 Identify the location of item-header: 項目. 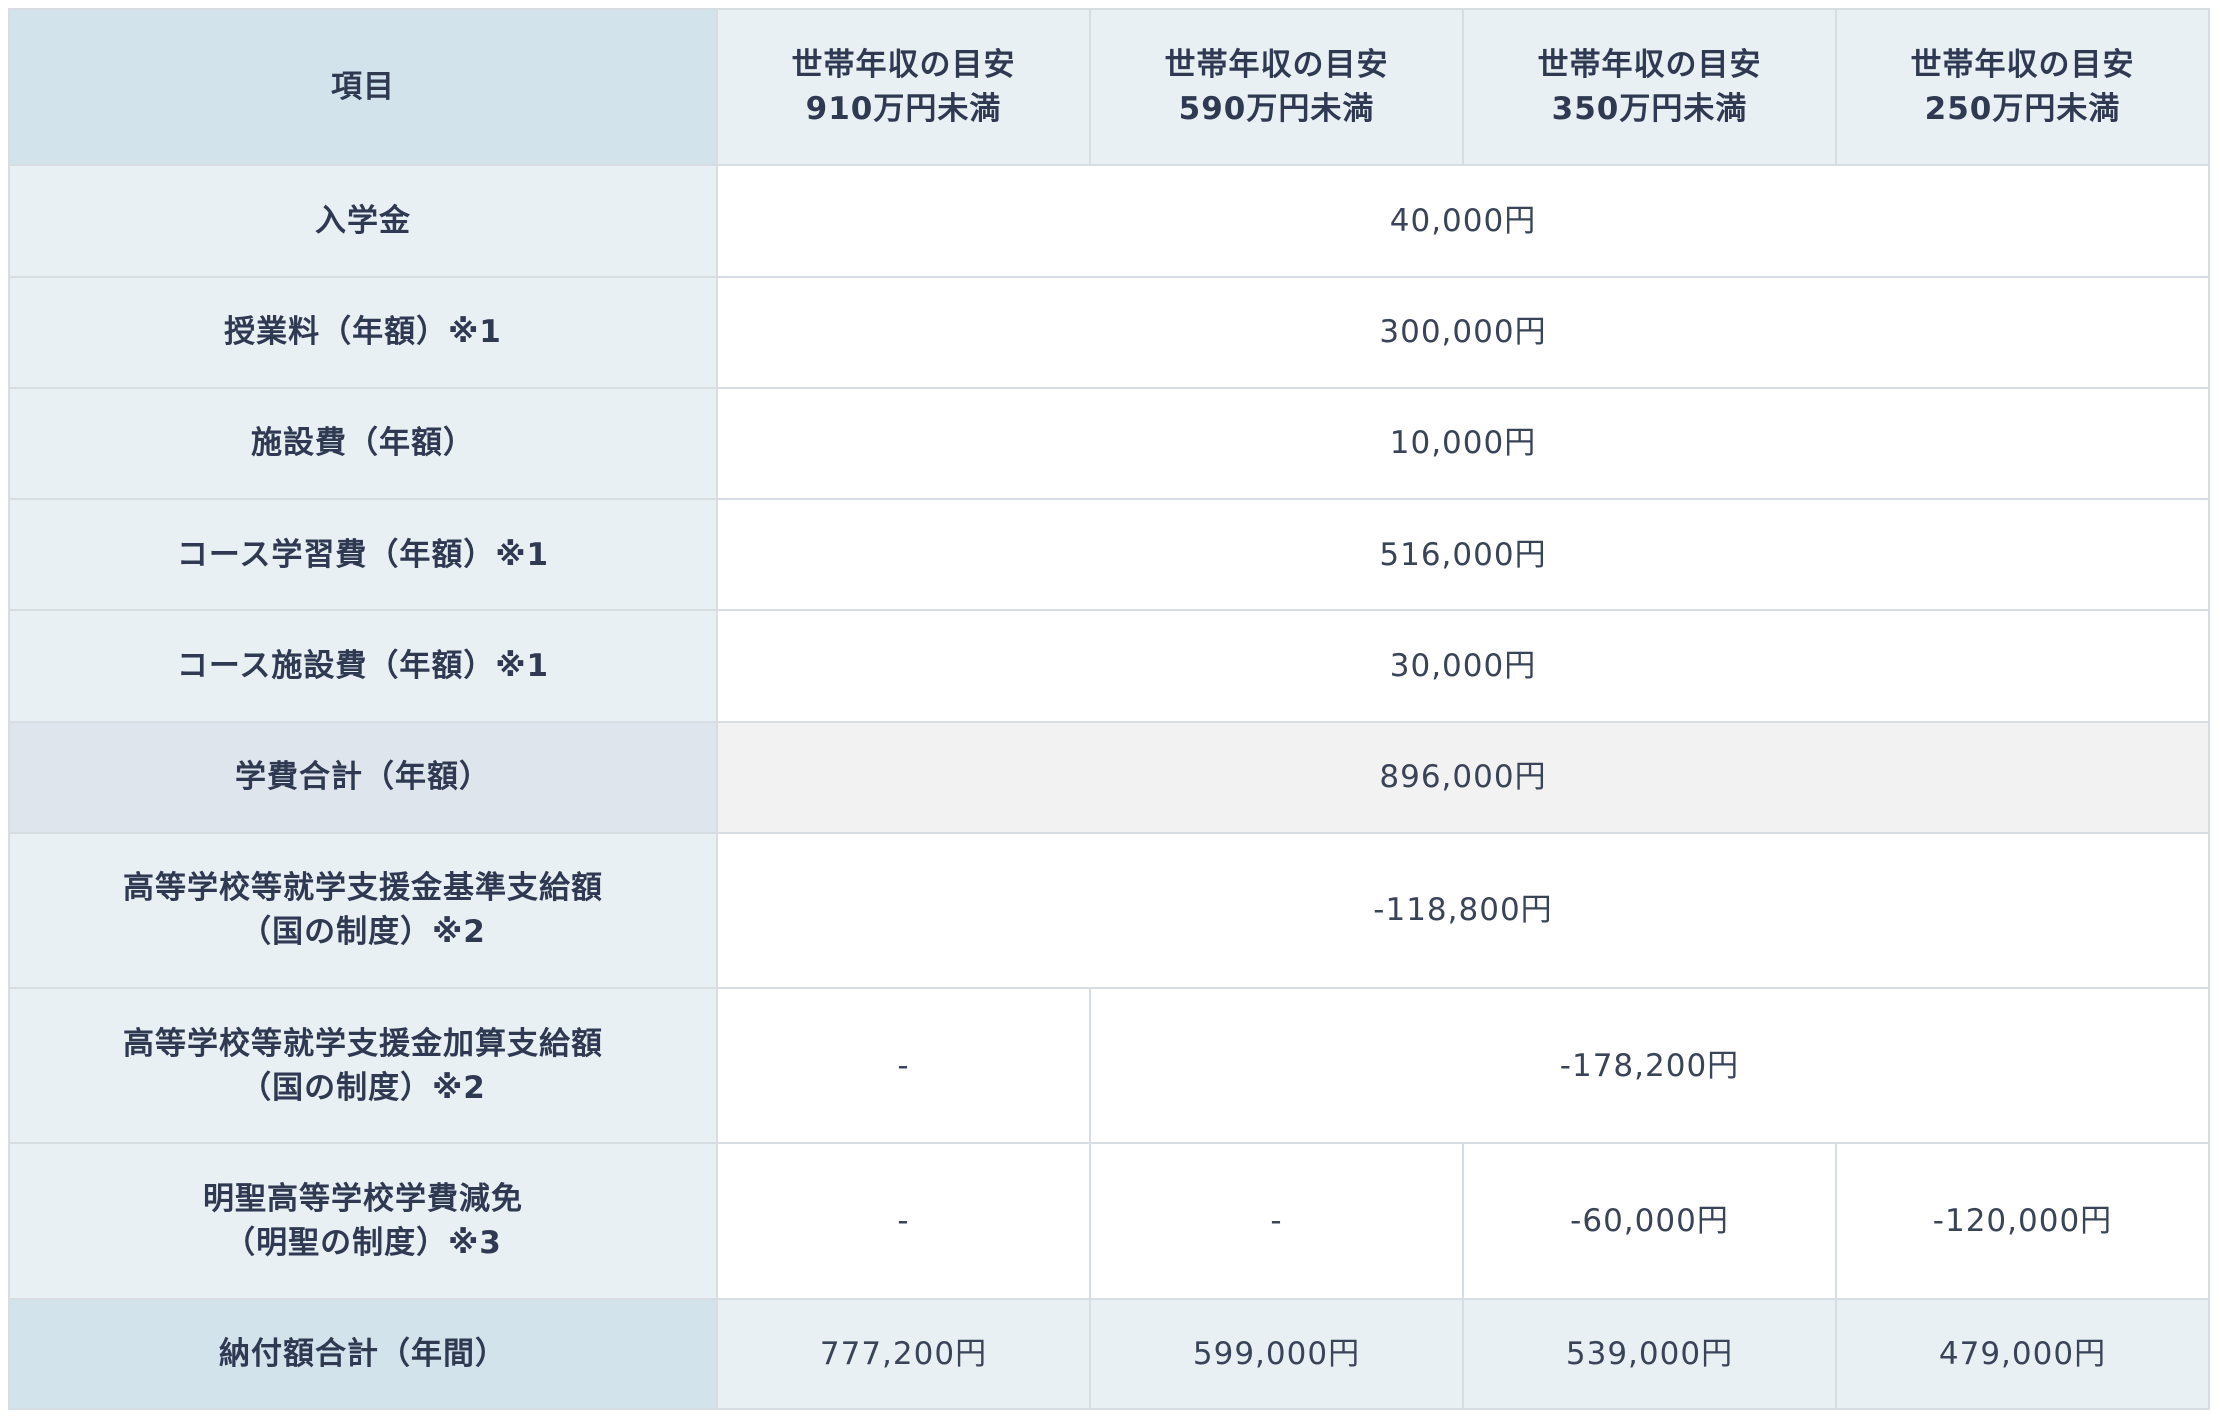
(363, 87).